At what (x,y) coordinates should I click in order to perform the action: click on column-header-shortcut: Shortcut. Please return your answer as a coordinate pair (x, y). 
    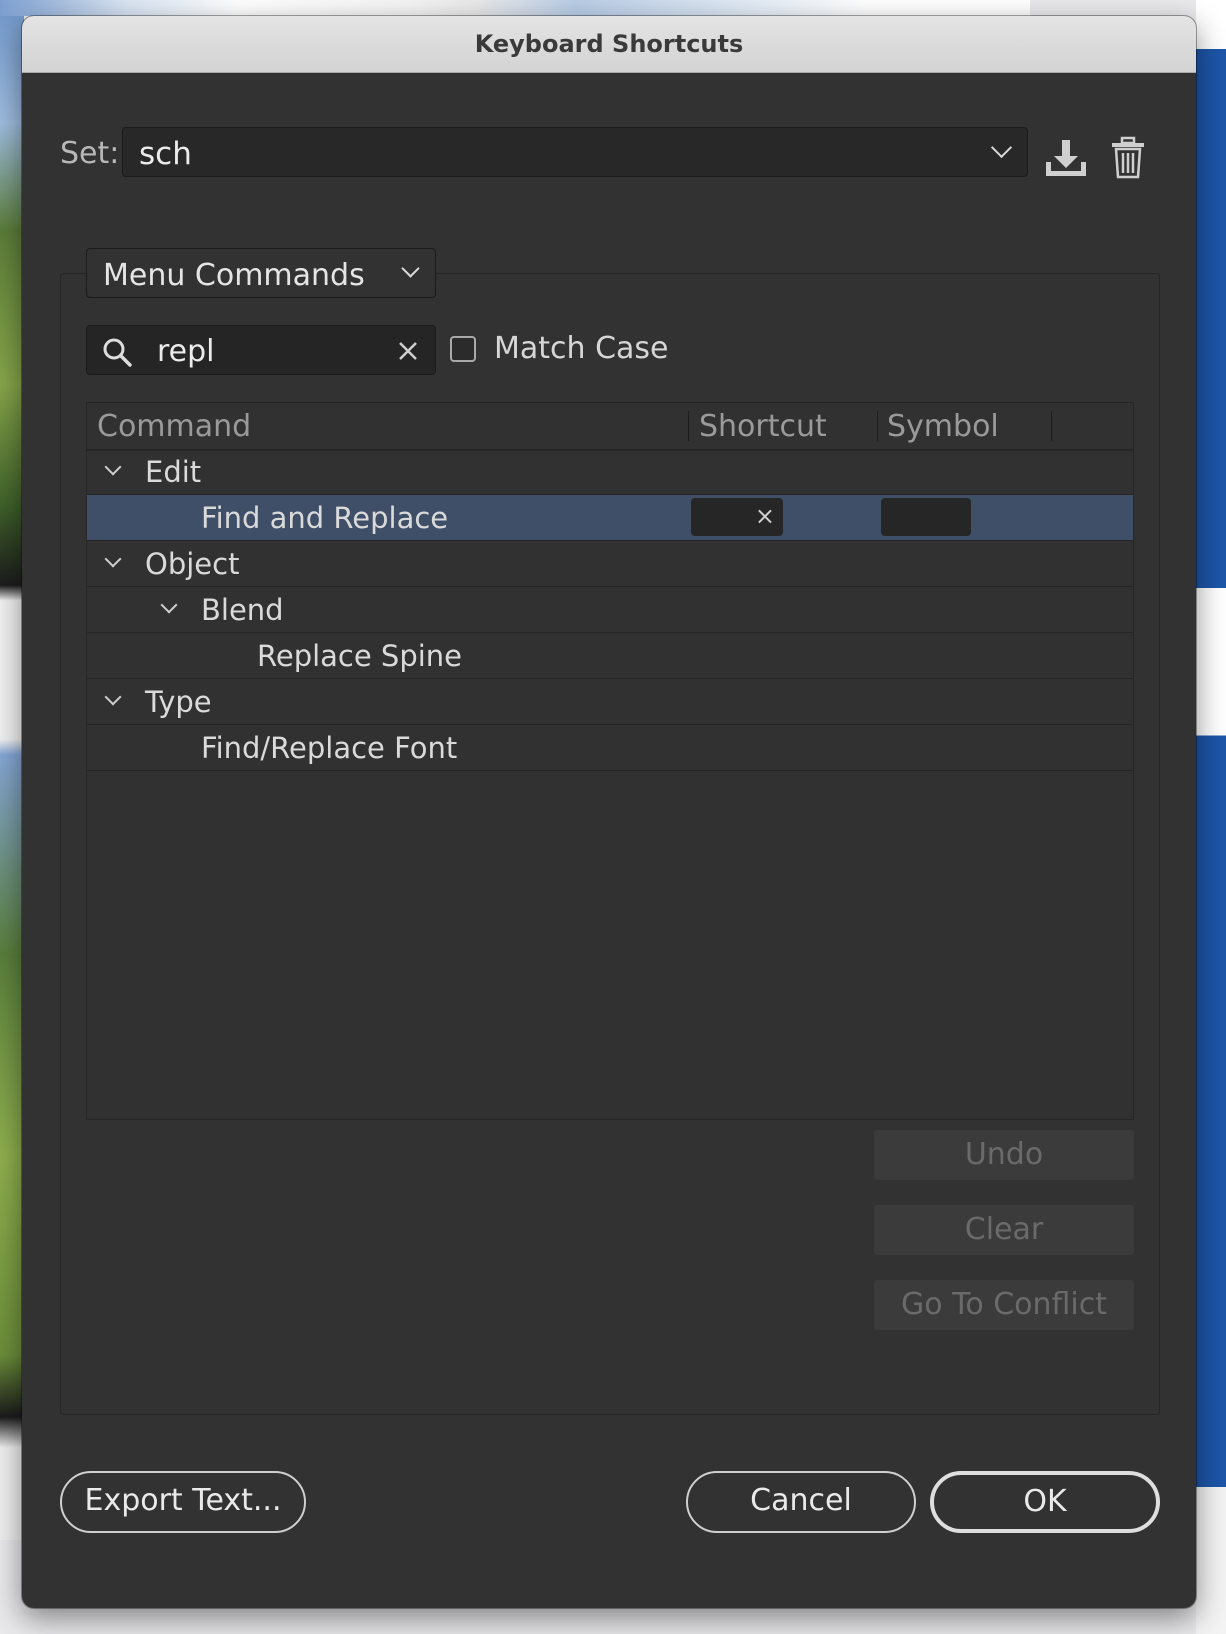
    Looking at the image, I should click on (763, 426).